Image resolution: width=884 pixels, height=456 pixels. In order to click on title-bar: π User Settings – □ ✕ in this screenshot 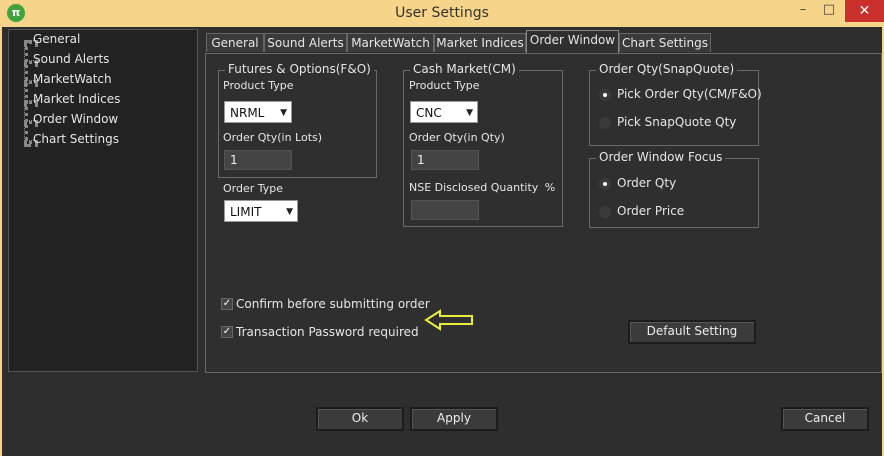, I will do `click(442, 13)`.